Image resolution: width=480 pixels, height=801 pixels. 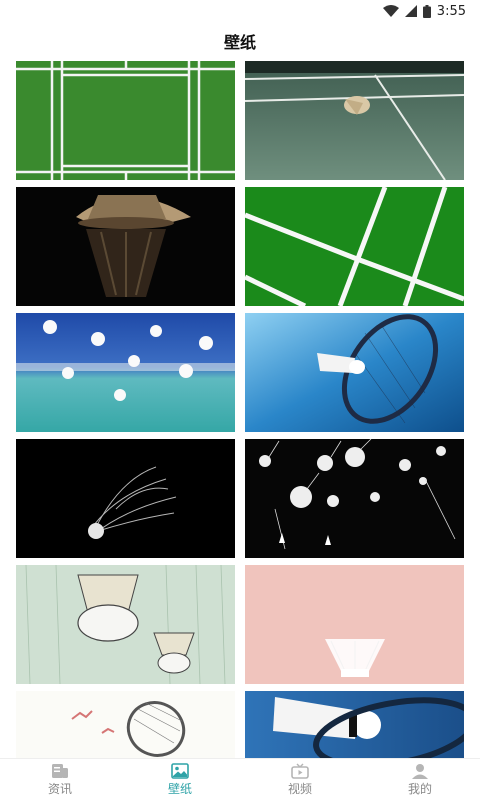 I want to click on tab-wallpaper-label: 壁纸, so click(x=179, y=789).